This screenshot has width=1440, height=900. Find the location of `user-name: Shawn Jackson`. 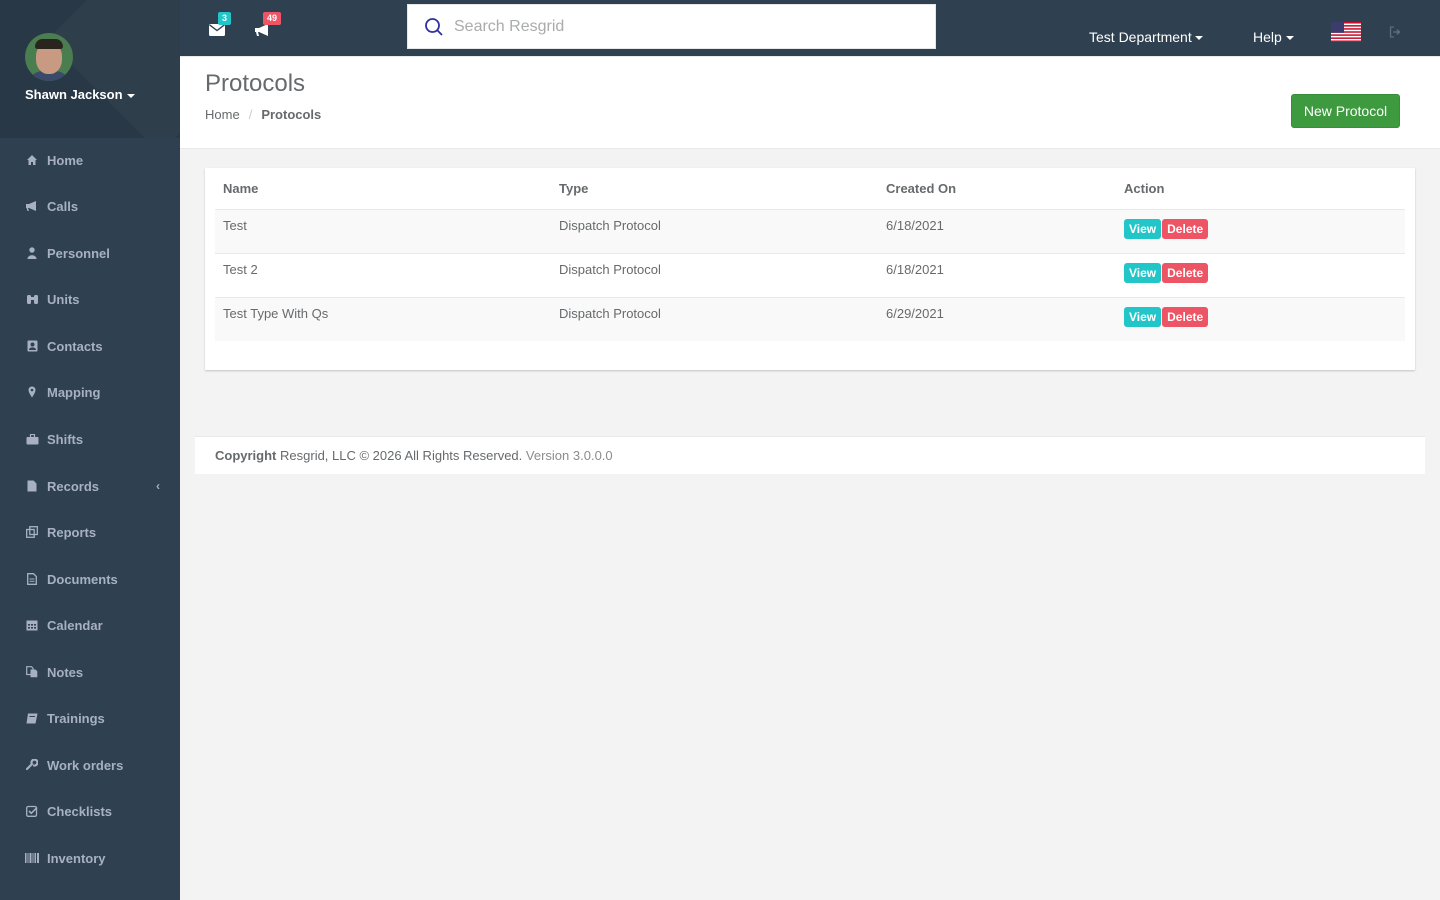

user-name: Shawn Jackson is located at coordinates (74, 94).